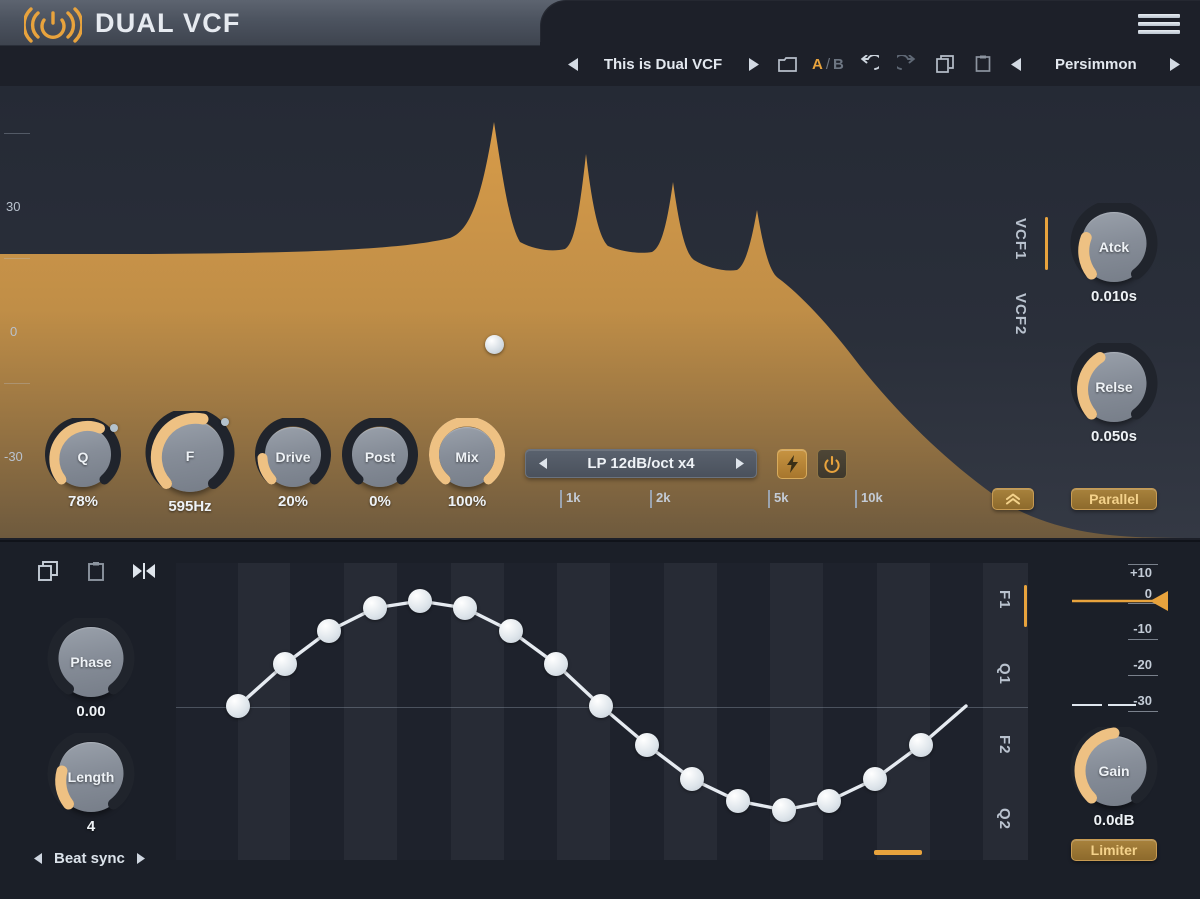 The width and height of the screenshot is (1200, 899). What do you see at coordinates (1020, 239) in the screenshot?
I see `vcf-tab-vcf1: VCF1` at bounding box center [1020, 239].